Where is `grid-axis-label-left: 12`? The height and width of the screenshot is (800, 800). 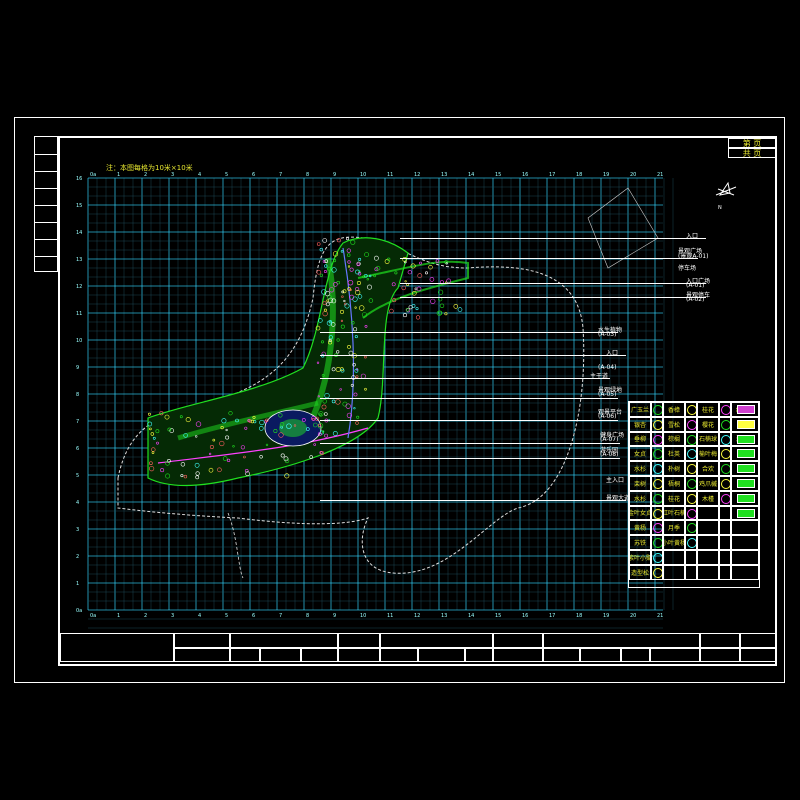 grid-axis-label-left: 12 is located at coordinates (79, 287).